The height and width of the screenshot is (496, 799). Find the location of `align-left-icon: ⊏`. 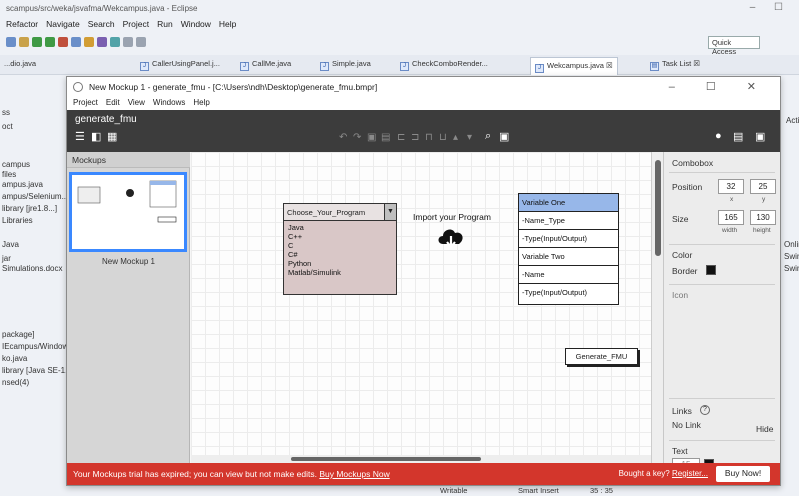

align-left-icon: ⊏ is located at coordinates (401, 137).